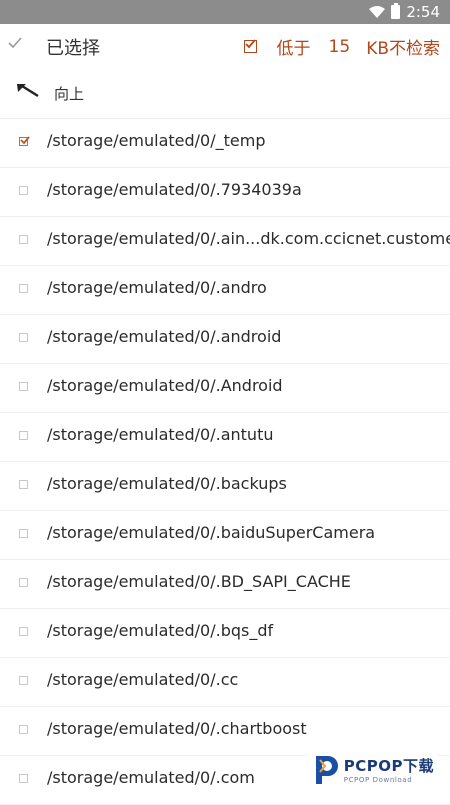  What do you see at coordinates (199, 581) in the screenshot?
I see `item-path: /storage/emulated/0/.BD_SAPI_CACHE` at bounding box center [199, 581].